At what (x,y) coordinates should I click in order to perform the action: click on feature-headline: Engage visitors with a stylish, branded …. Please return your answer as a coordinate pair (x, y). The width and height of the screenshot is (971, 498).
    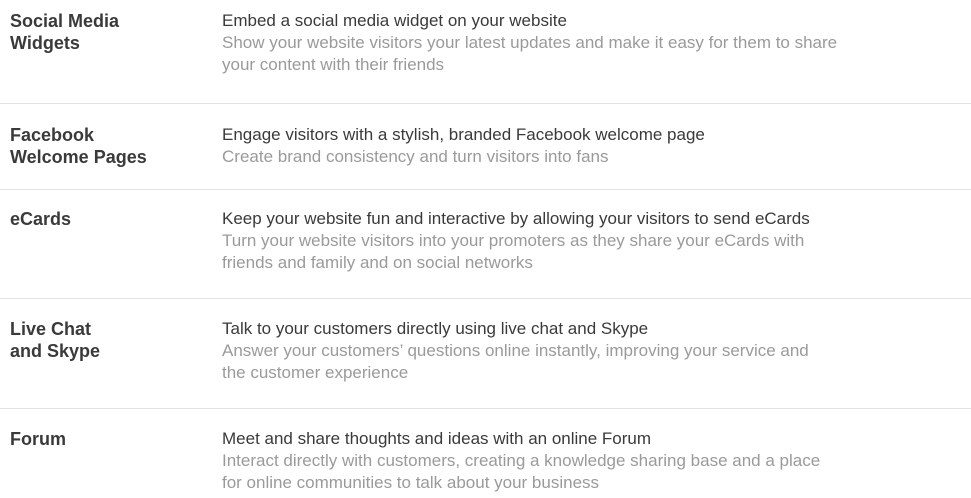
    Looking at the image, I should click on (463, 134).